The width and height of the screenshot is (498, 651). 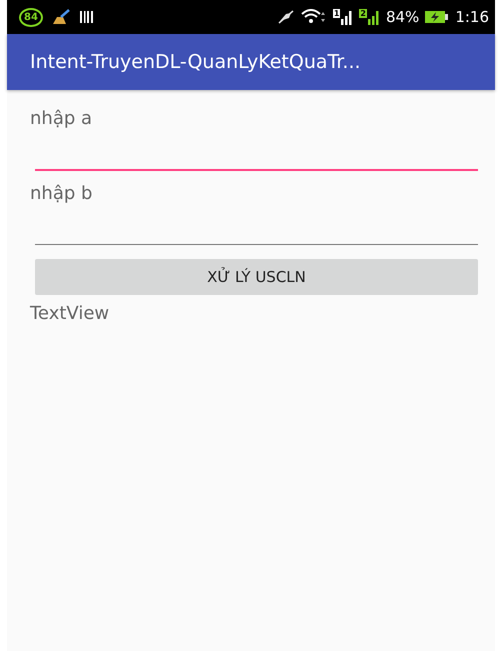 I want to click on wifi-icon, so click(x=313, y=17).